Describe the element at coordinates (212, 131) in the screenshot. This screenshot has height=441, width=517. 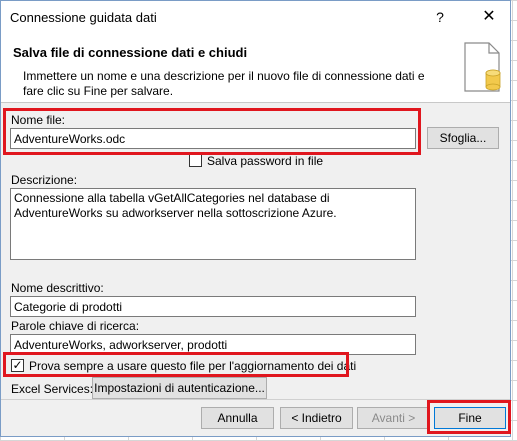
I see `file-name-highlight` at that location.